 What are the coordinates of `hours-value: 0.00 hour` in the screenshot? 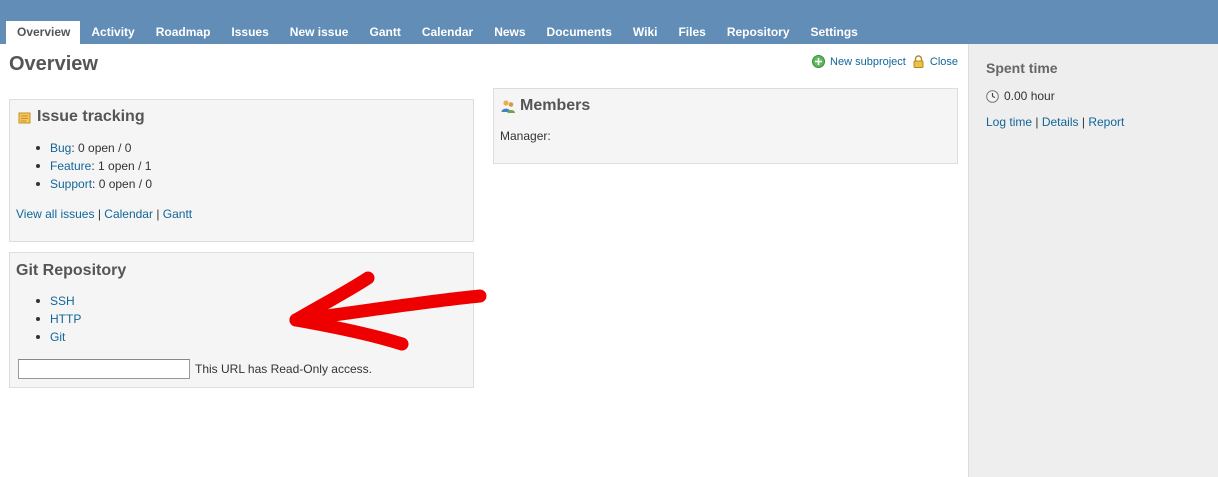 It's located at (1029, 96).